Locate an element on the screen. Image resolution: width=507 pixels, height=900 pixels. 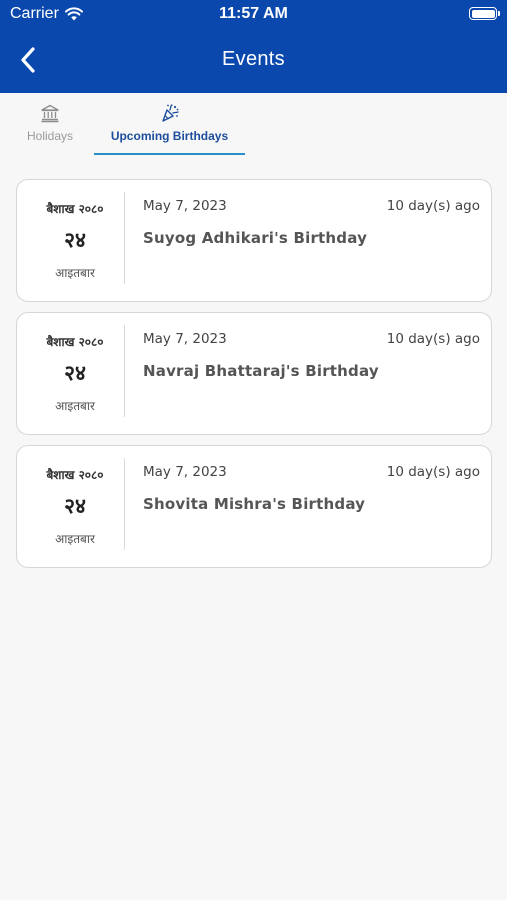
status-bar: Carrier 11:57 AM is located at coordinates (253, 14).